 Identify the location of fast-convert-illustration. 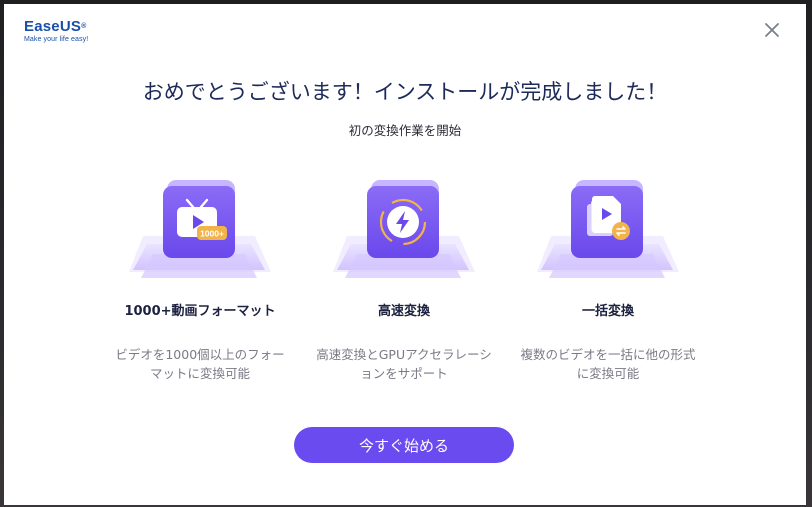
(404, 229).